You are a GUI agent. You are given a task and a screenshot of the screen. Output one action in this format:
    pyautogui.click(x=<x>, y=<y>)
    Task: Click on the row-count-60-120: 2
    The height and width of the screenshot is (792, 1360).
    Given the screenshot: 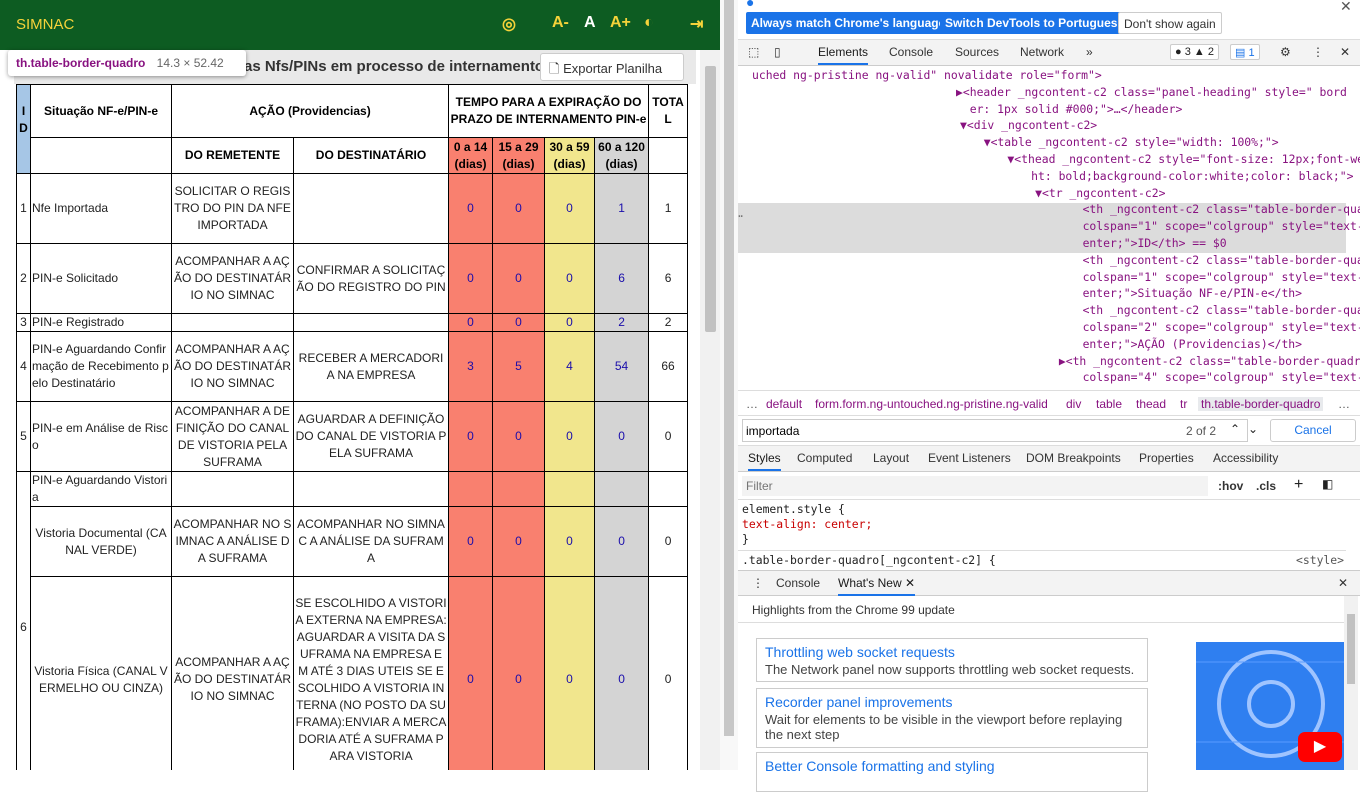 What is the action you would take?
    pyautogui.click(x=622, y=322)
    